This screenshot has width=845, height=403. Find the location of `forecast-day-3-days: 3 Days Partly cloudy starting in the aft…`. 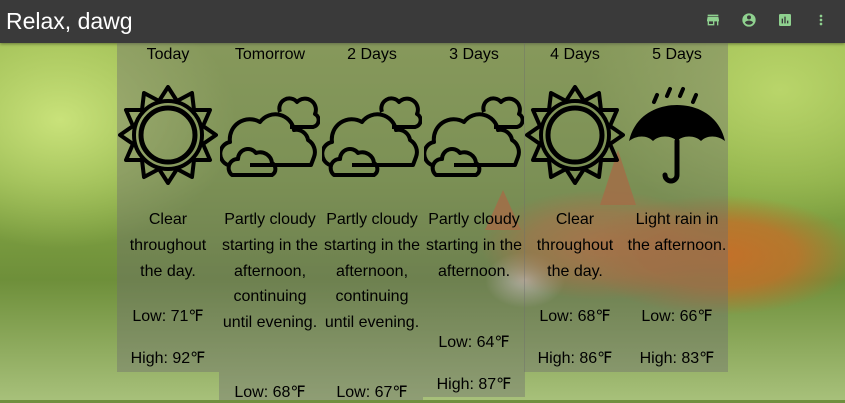

forecast-day-3-days: 3 Days Partly cloudy starting in the aft… is located at coordinates (473, 220).